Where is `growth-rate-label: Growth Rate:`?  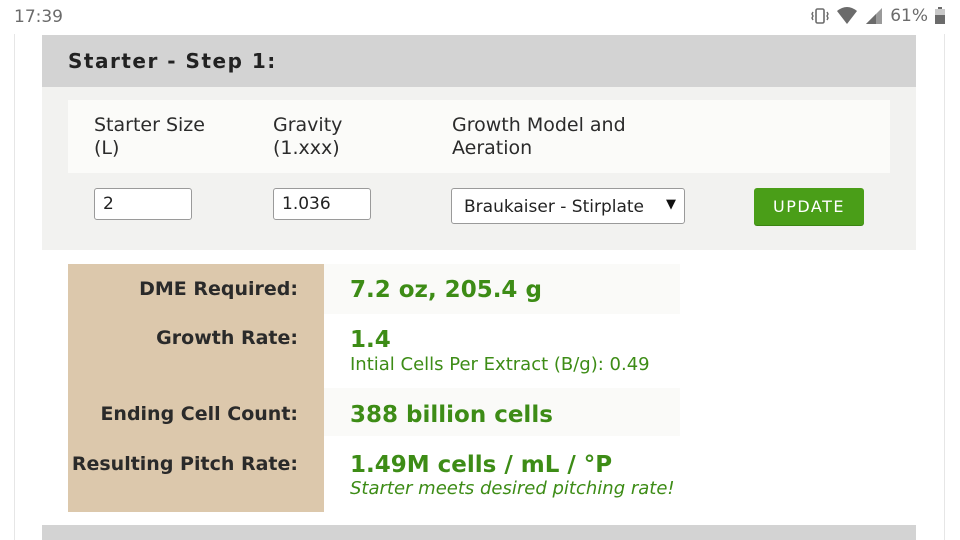 growth-rate-label: Growth Rate: is located at coordinates (227, 338).